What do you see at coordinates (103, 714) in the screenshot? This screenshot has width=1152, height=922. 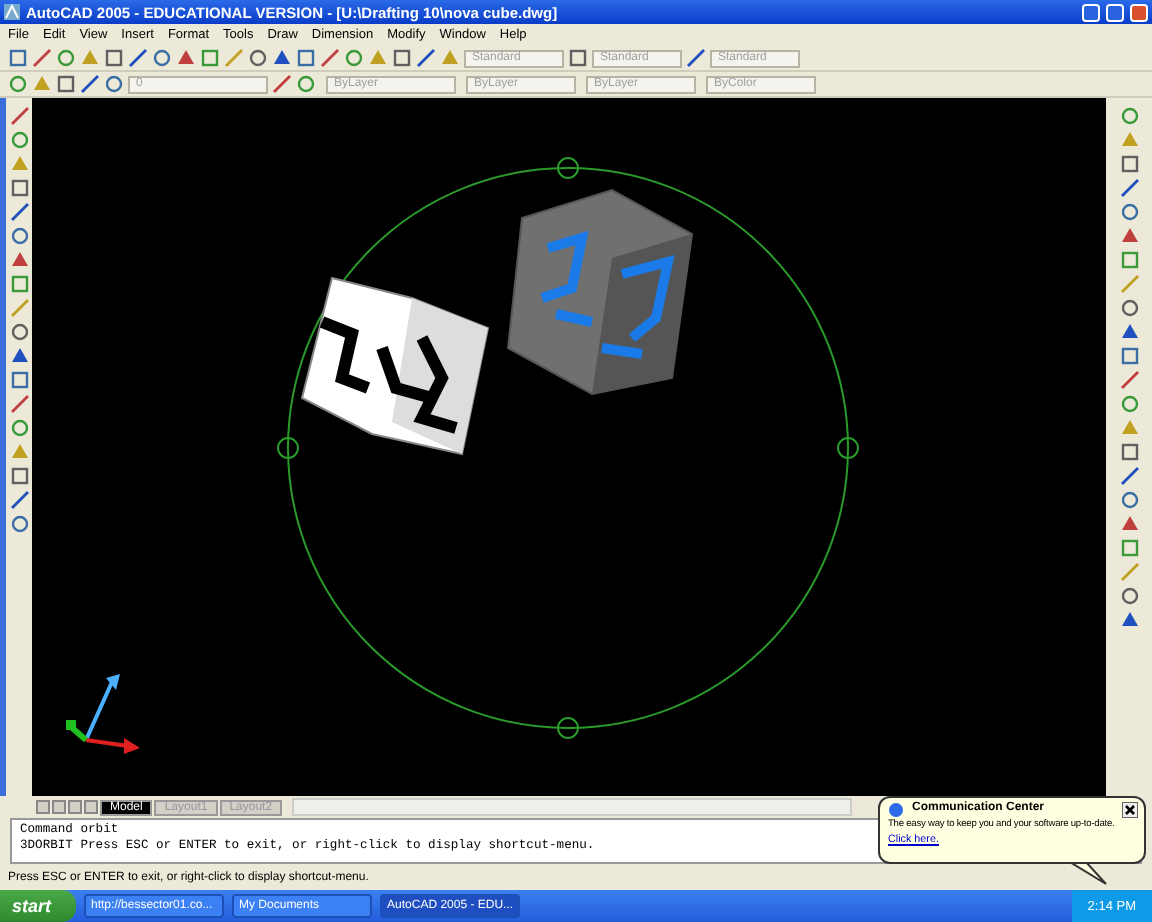 I see `ucs-icon` at bounding box center [103, 714].